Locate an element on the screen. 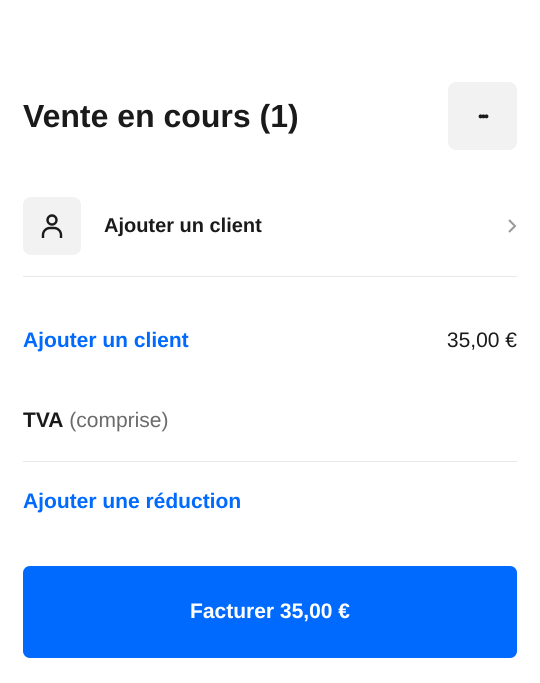  page-title: Vente en cours (1) is located at coordinates (161, 116).